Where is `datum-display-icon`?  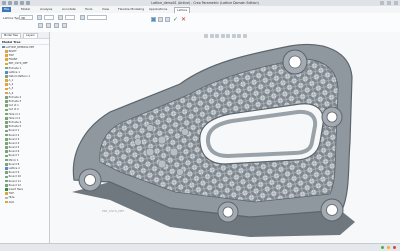
datum-display-icon is located at coordinates (239, 36).